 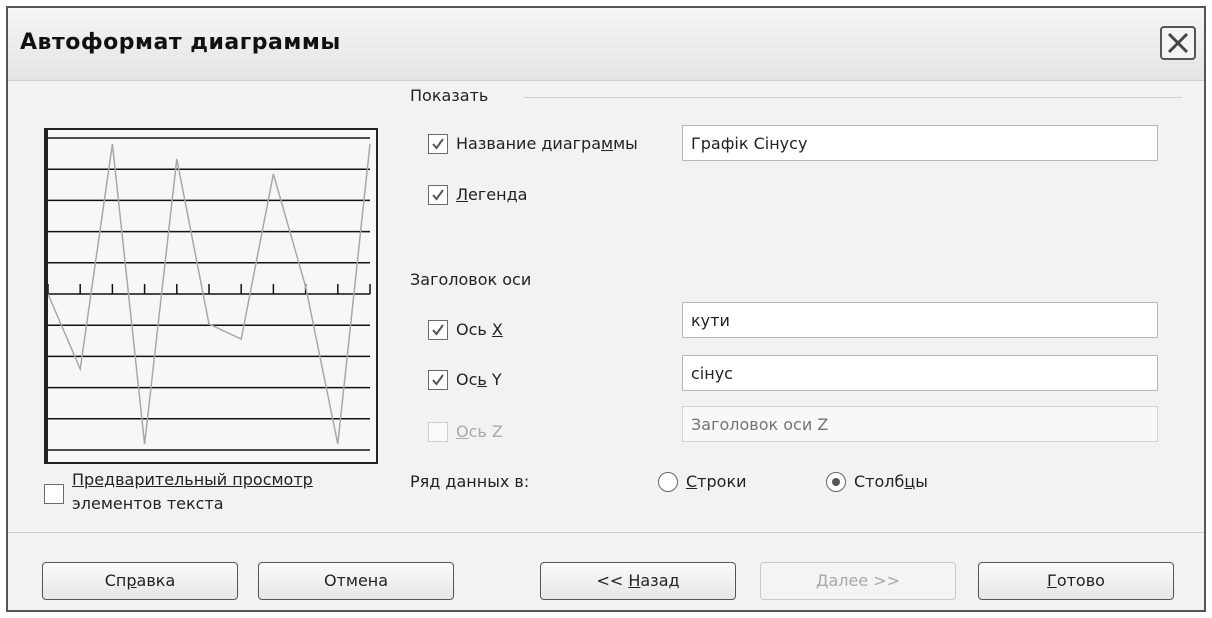 I want to click on legend-label: Легенда, so click(x=491, y=194).